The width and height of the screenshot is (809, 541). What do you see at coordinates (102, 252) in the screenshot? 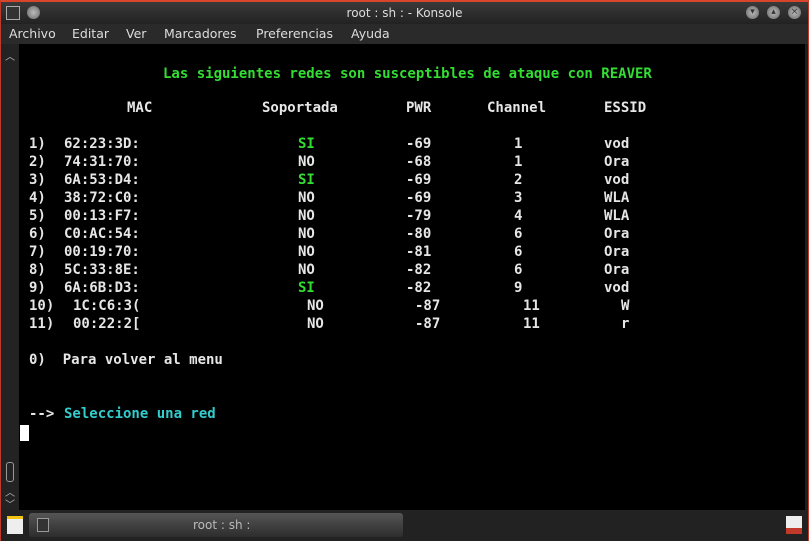
I see `row-mac: 00:19:70:` at bounding box center [102, 252].